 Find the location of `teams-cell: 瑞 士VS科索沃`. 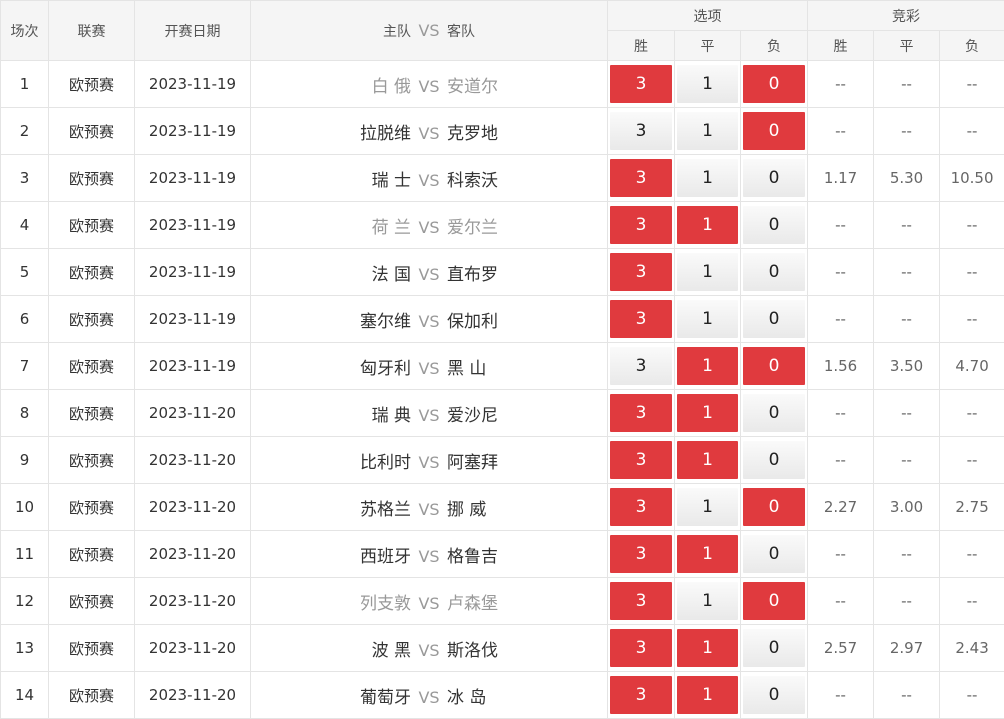

teams-cell: 瑞 士VS科索沃 is located at coordinates (429, 178).